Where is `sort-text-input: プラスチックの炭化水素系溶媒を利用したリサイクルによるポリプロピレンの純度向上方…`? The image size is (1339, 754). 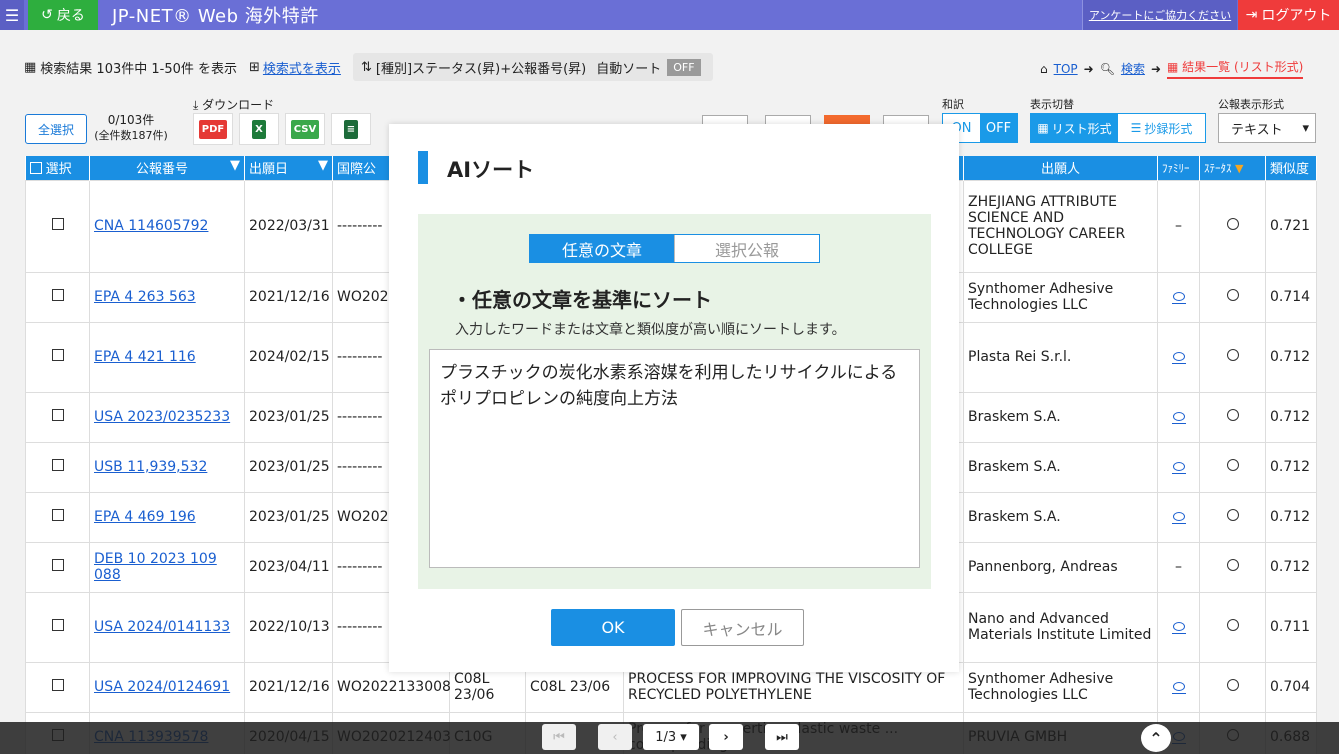 sort-text-input: プラスチックの炭化水素系溶媒を利用したリサイクルによるポリプロピレンの純度向上方… is located at coordinates (674, 458).